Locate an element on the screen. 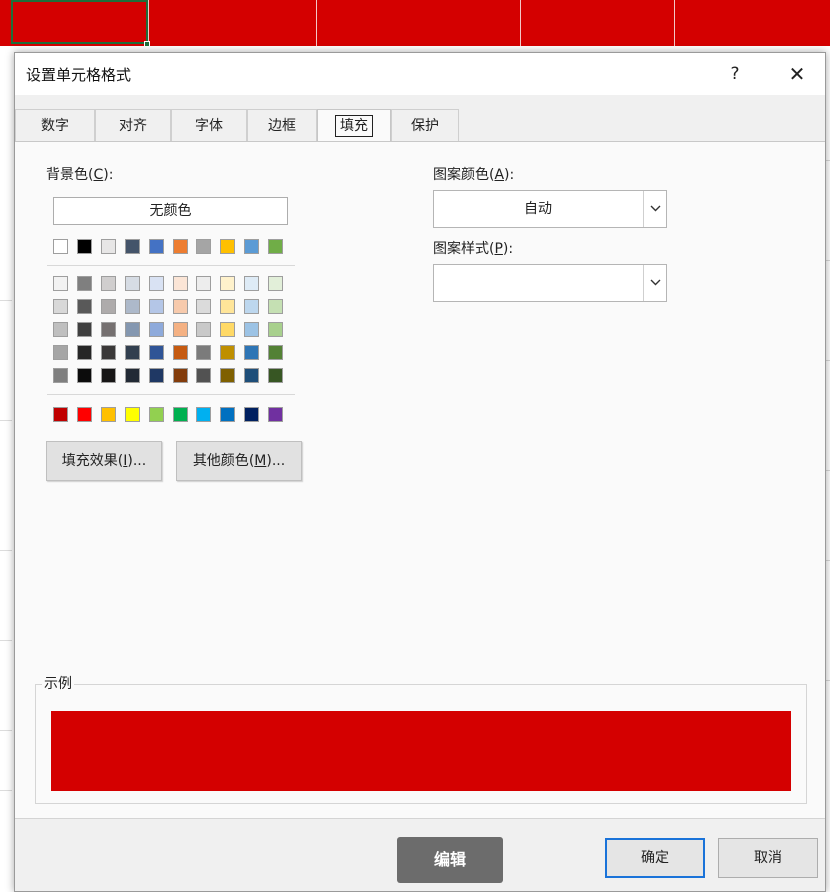  tab-fill: 填充 is located at coordinates (354, 126).